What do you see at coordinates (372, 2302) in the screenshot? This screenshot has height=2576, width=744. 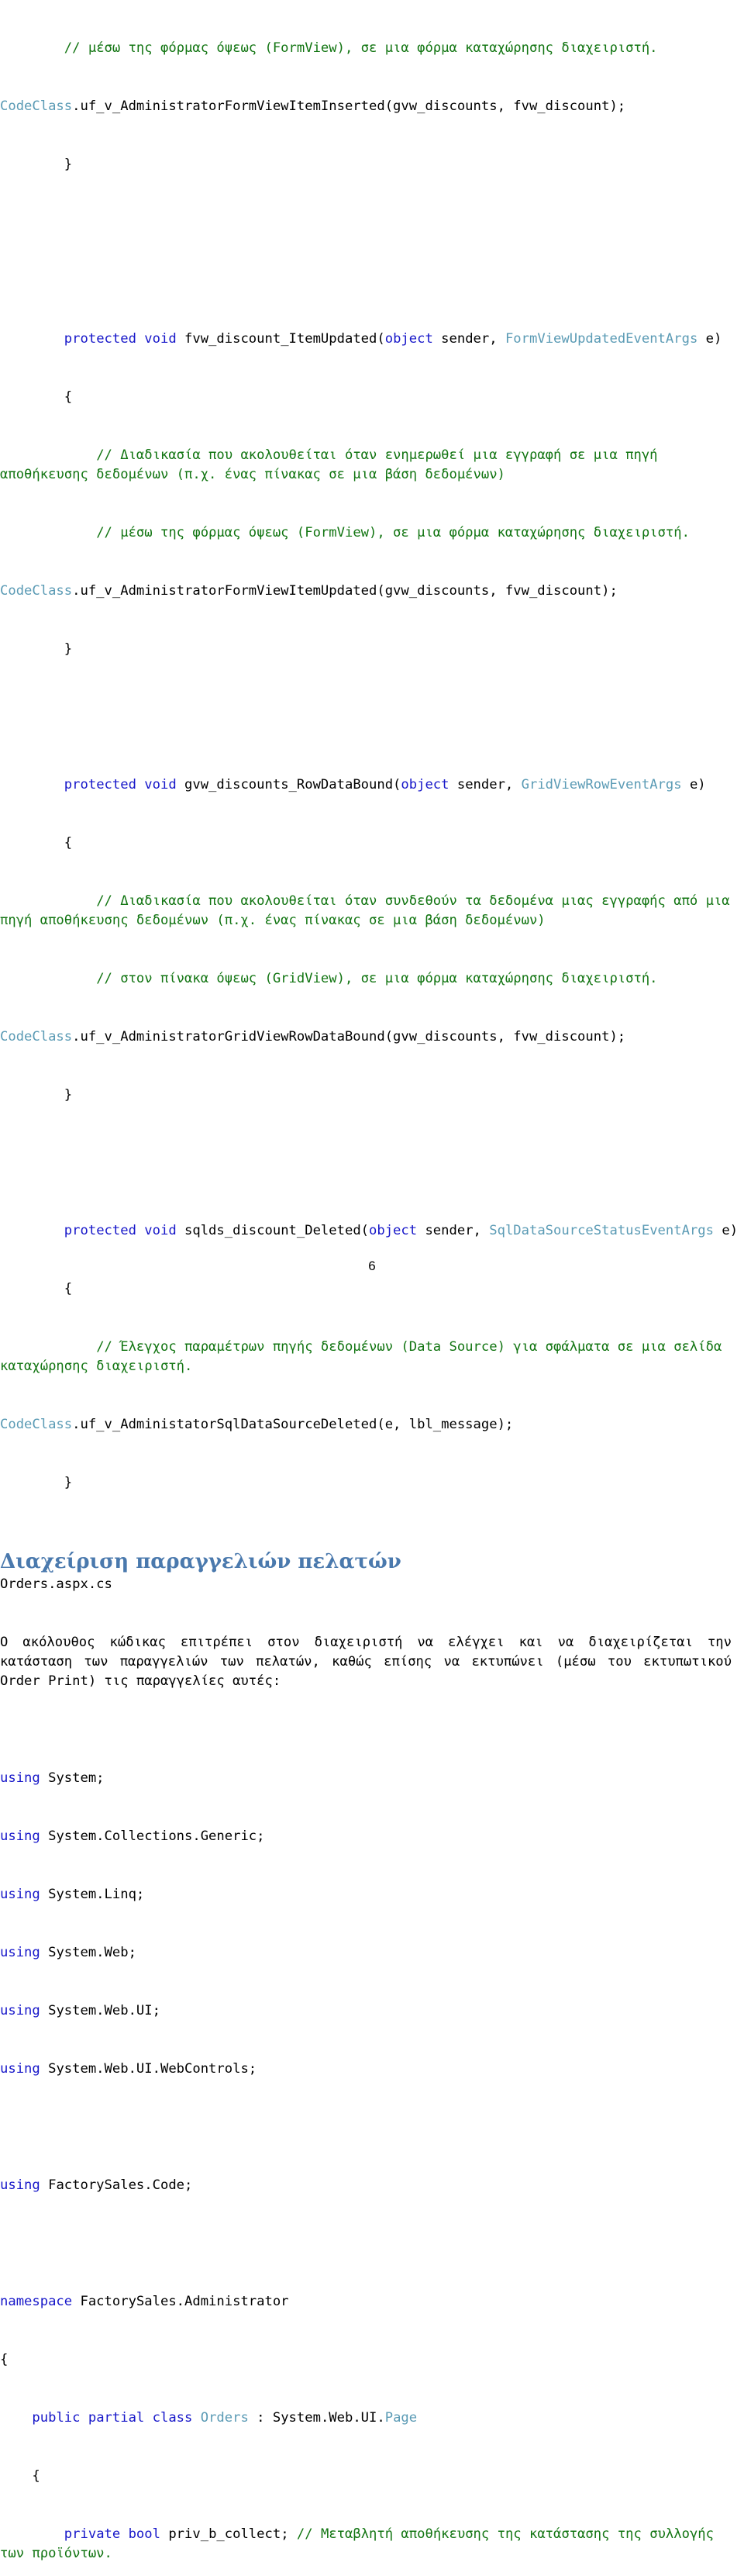 I see `namespace-declaration: namespace FactorySales.Administrator` at bounding box center [372, 2302].